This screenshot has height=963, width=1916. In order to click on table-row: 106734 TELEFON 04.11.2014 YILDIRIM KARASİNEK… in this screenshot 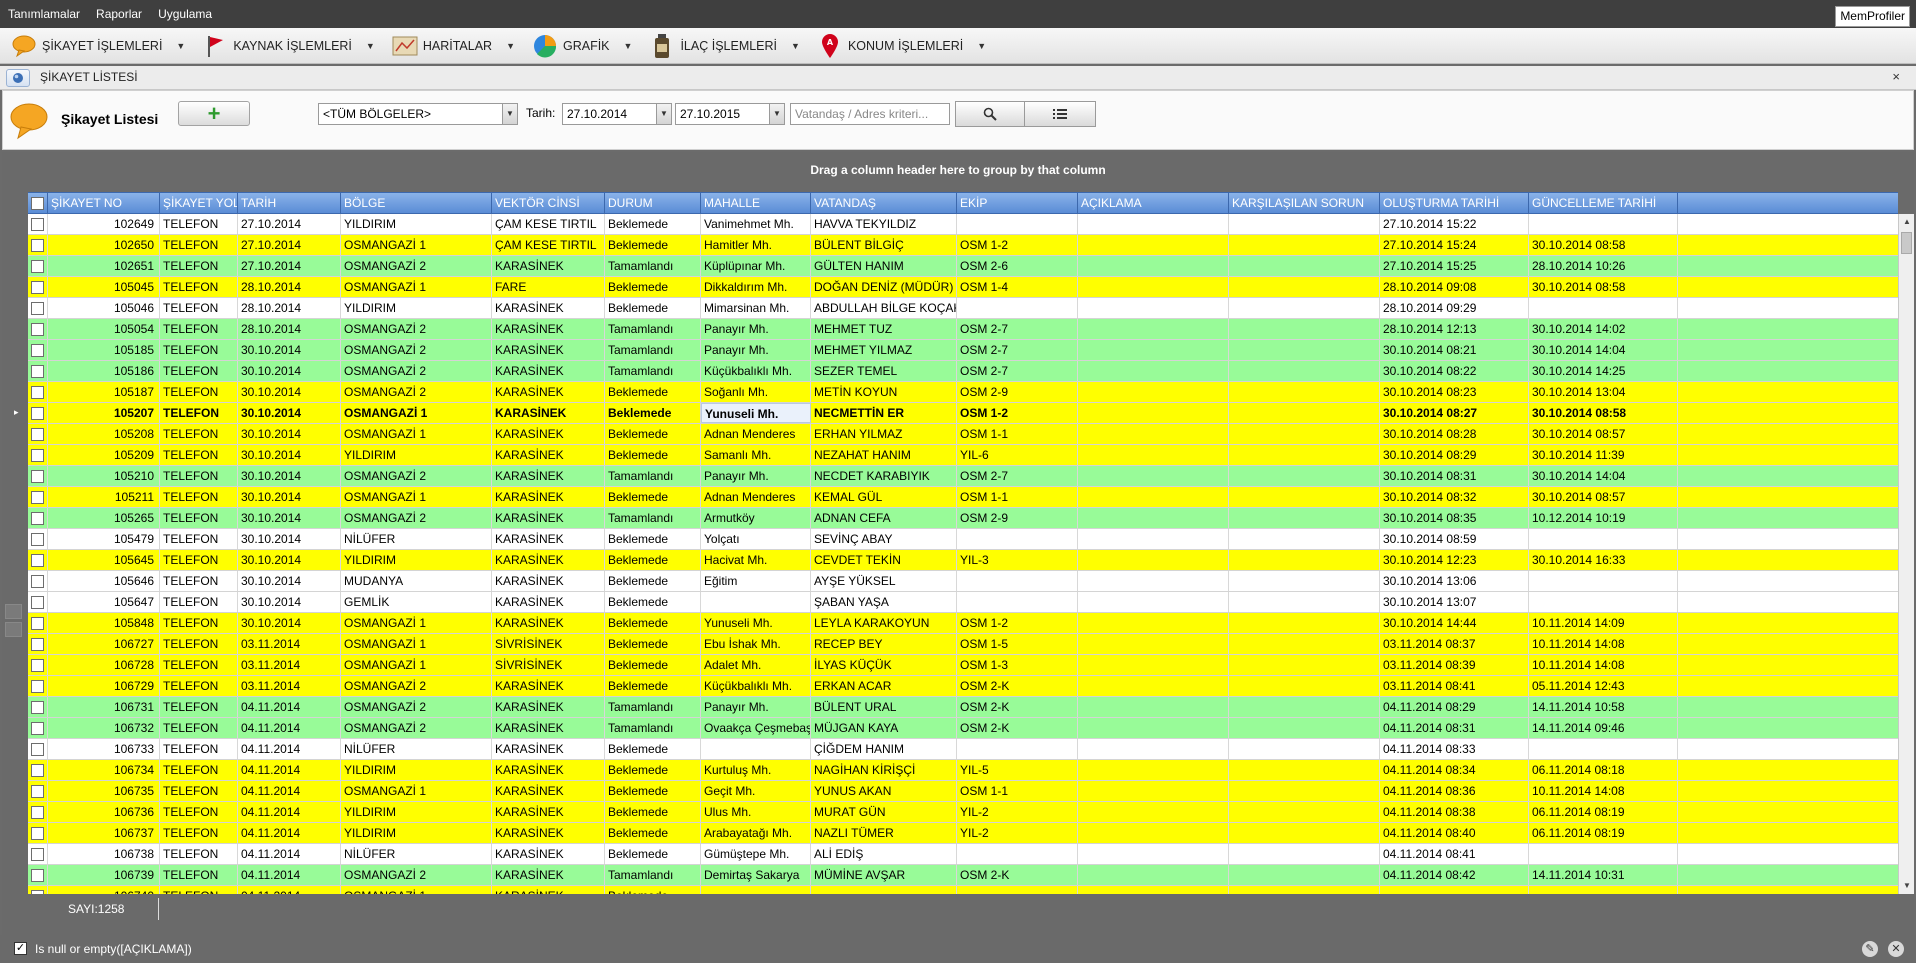, I will do `click(963, 770)`.